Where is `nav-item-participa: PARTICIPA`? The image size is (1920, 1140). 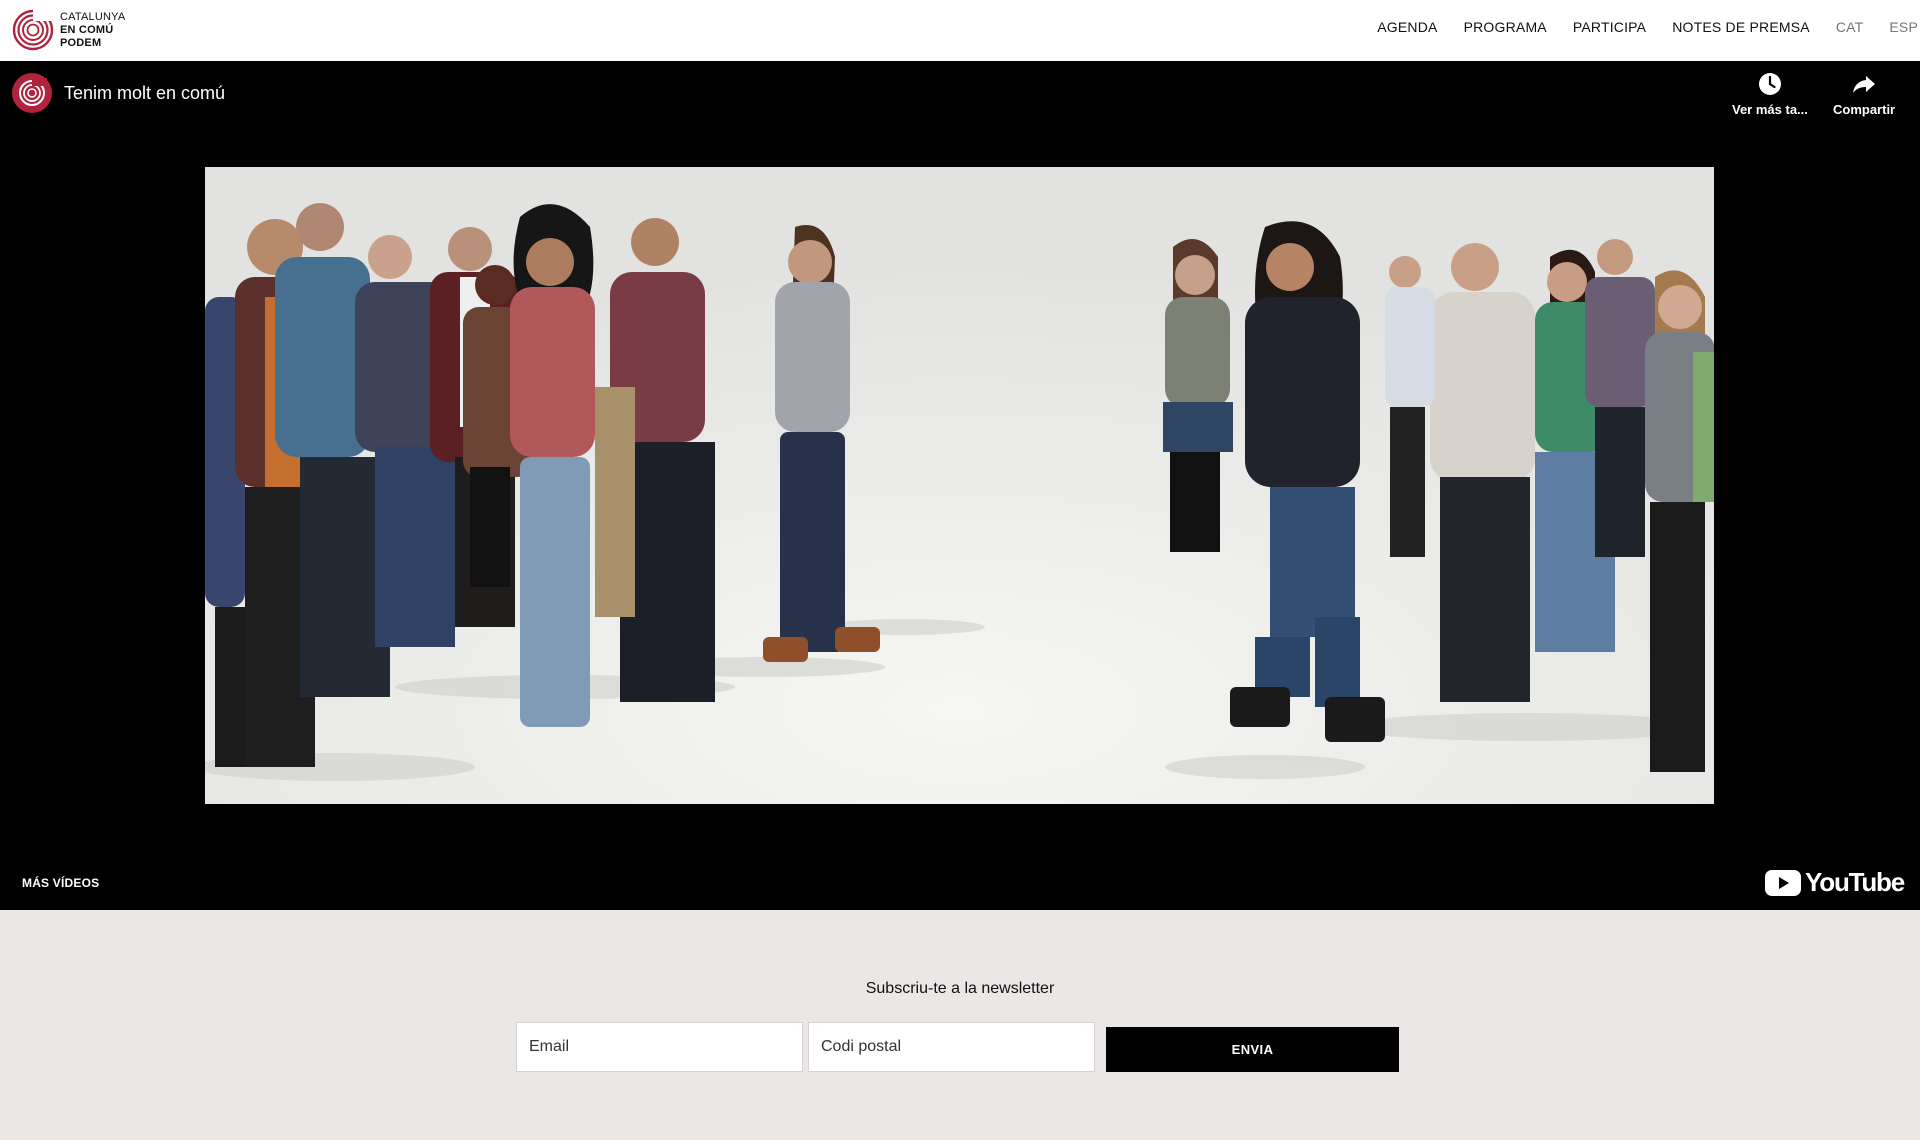 nav-item-participa: PARTICIPA is located at coordinates (1609, 27).